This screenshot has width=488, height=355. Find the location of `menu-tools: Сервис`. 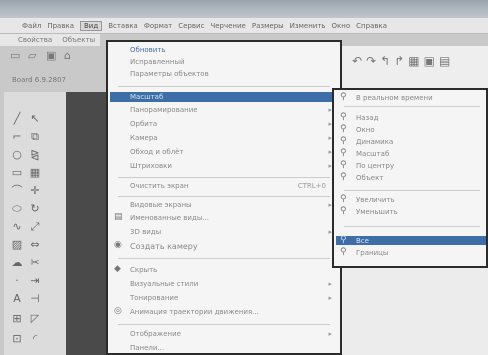

menu-tools: Сервис is located at coordinates (191, 26).